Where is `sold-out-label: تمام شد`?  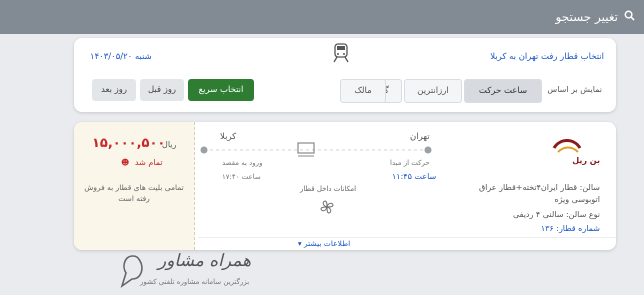 sold-out-label: تمام شد is located at coordinates (148, 162).